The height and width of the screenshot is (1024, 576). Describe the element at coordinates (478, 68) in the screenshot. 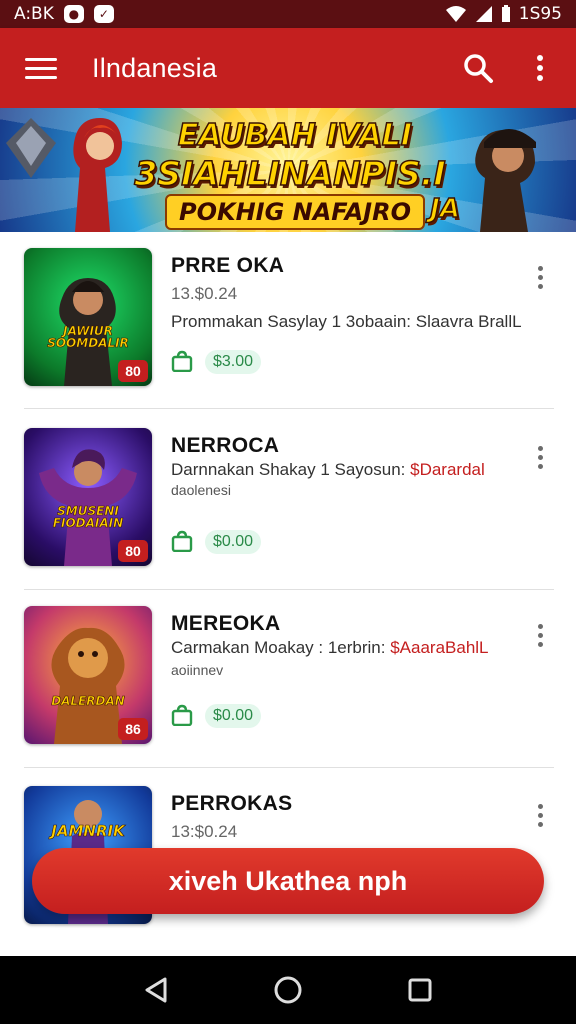

I see `search-icon` at that location.